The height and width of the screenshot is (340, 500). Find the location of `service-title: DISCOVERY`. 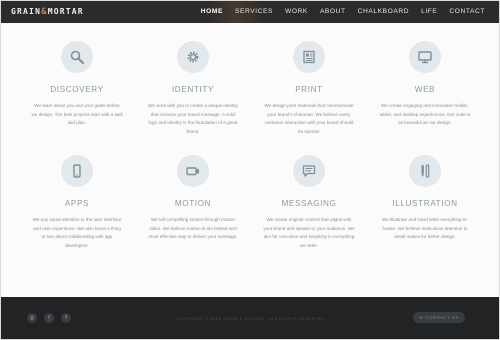

service-title: DISCOVERY is located at coordinates (77, 89).